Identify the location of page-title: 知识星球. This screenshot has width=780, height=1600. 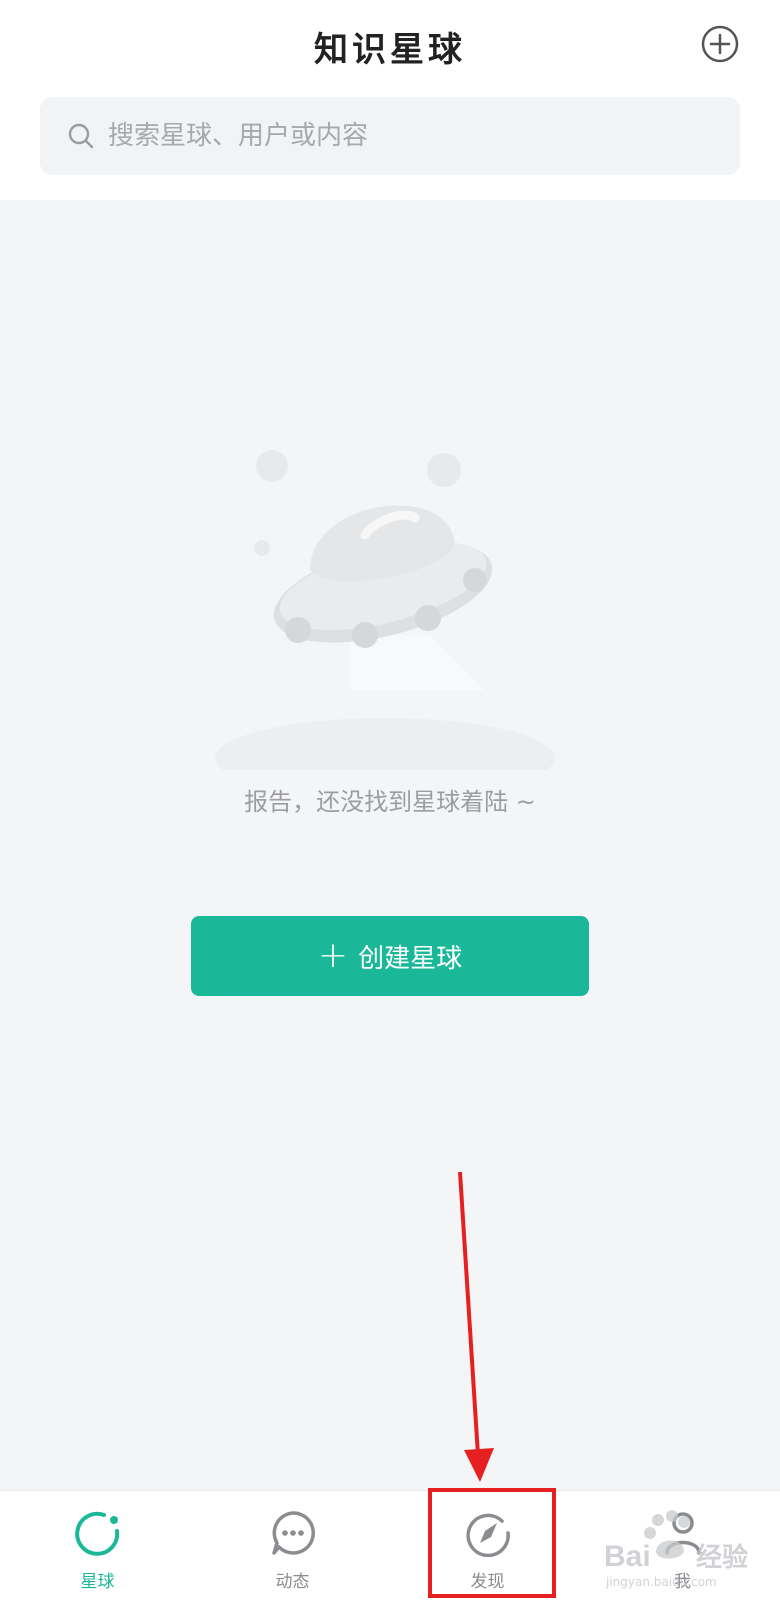
(390, 50).